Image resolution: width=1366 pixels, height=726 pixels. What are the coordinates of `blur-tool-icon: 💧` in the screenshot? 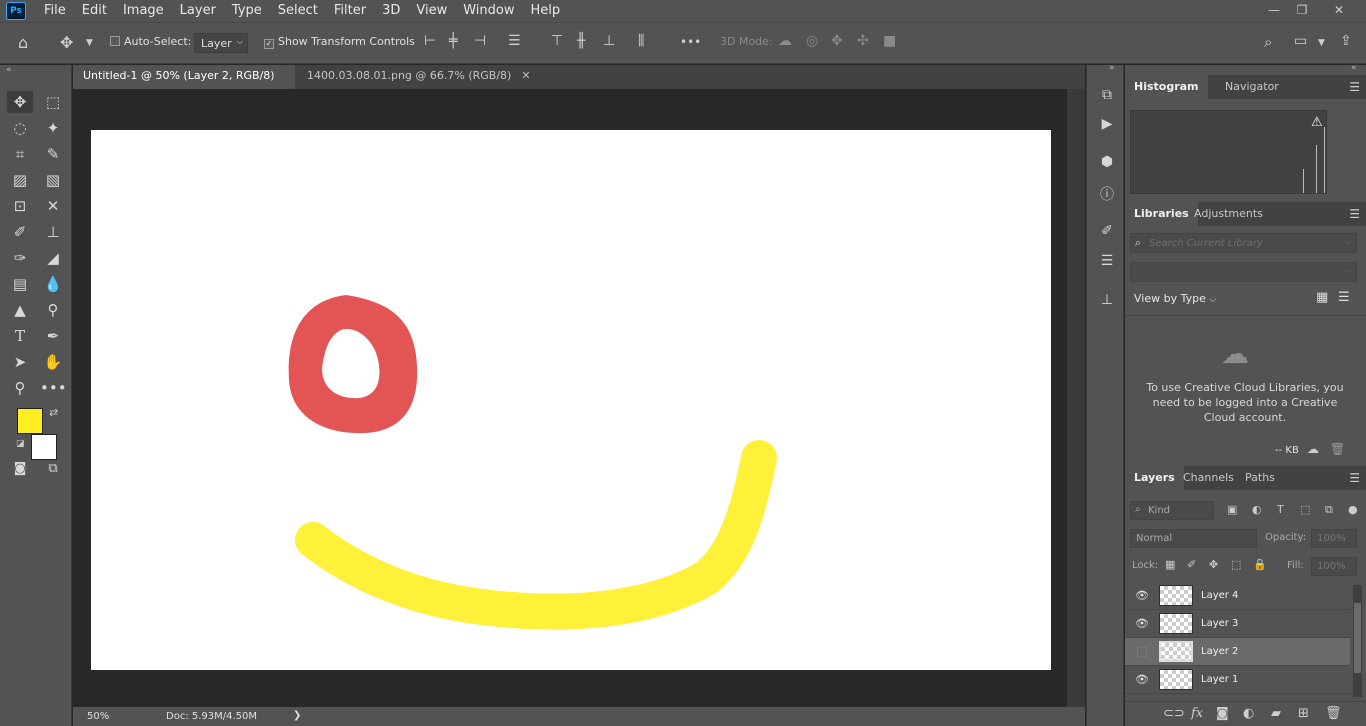 It's located at (53, 284).